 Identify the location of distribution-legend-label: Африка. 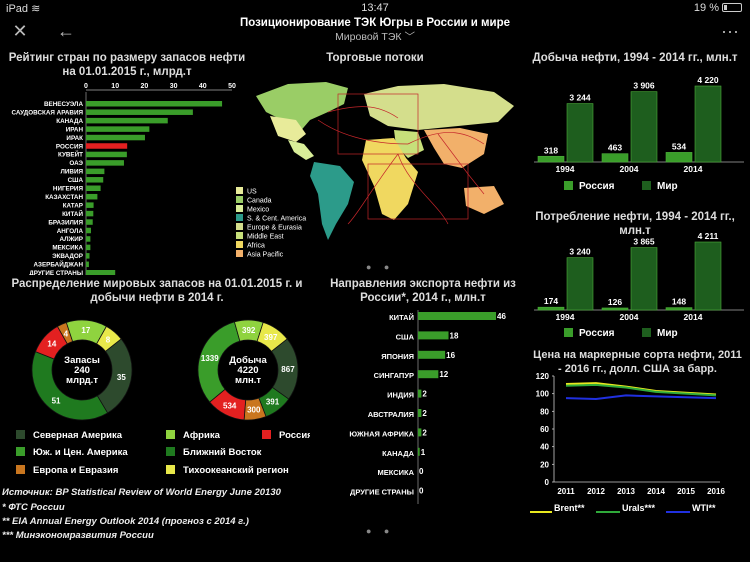
(202, 435).